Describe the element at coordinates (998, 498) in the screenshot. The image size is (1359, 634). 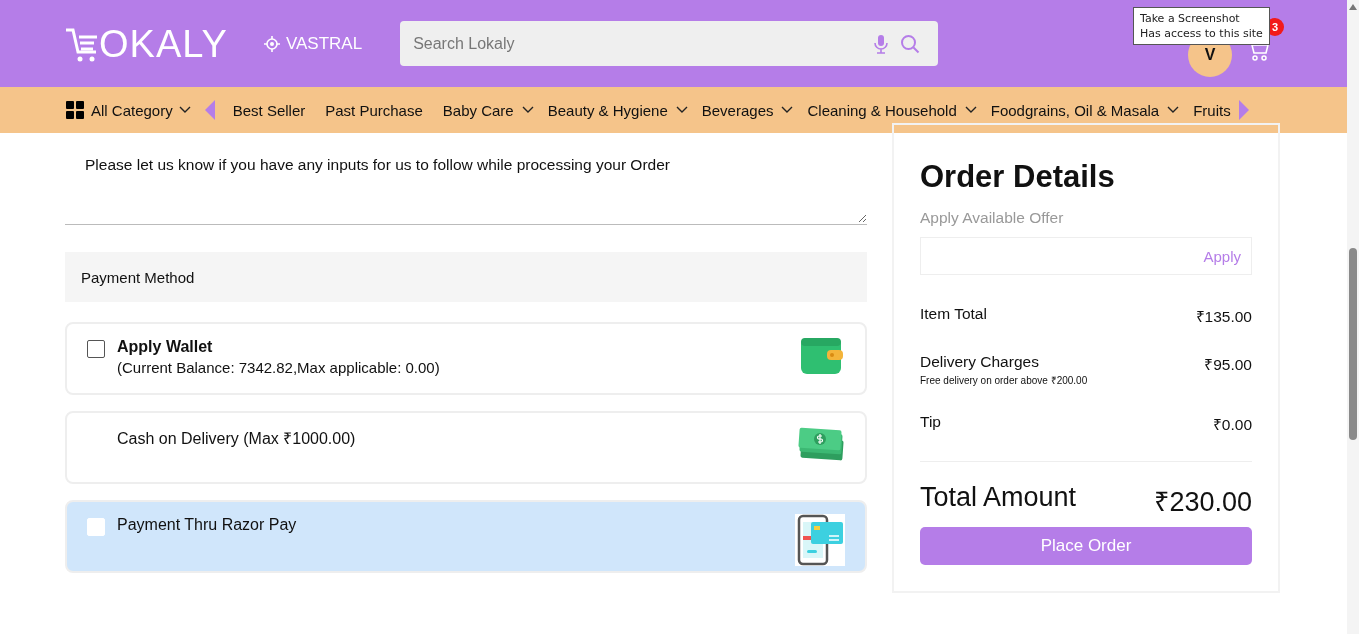
I see `total-label: Total Amount` at that location.